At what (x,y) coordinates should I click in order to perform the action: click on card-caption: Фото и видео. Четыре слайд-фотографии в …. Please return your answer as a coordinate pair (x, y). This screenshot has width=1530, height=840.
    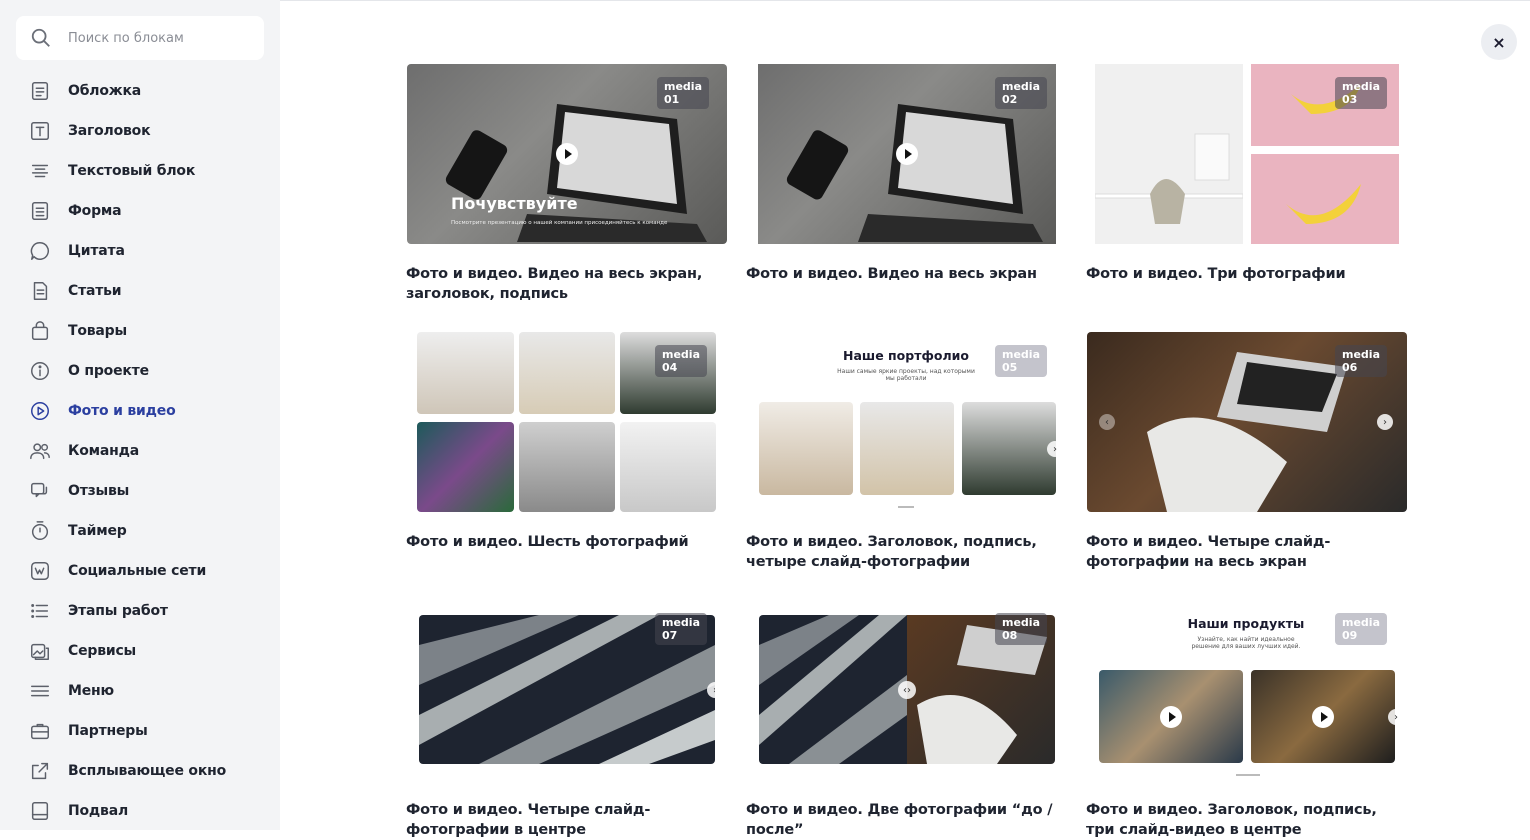
    Looking at the image, I should click on (528, 820).